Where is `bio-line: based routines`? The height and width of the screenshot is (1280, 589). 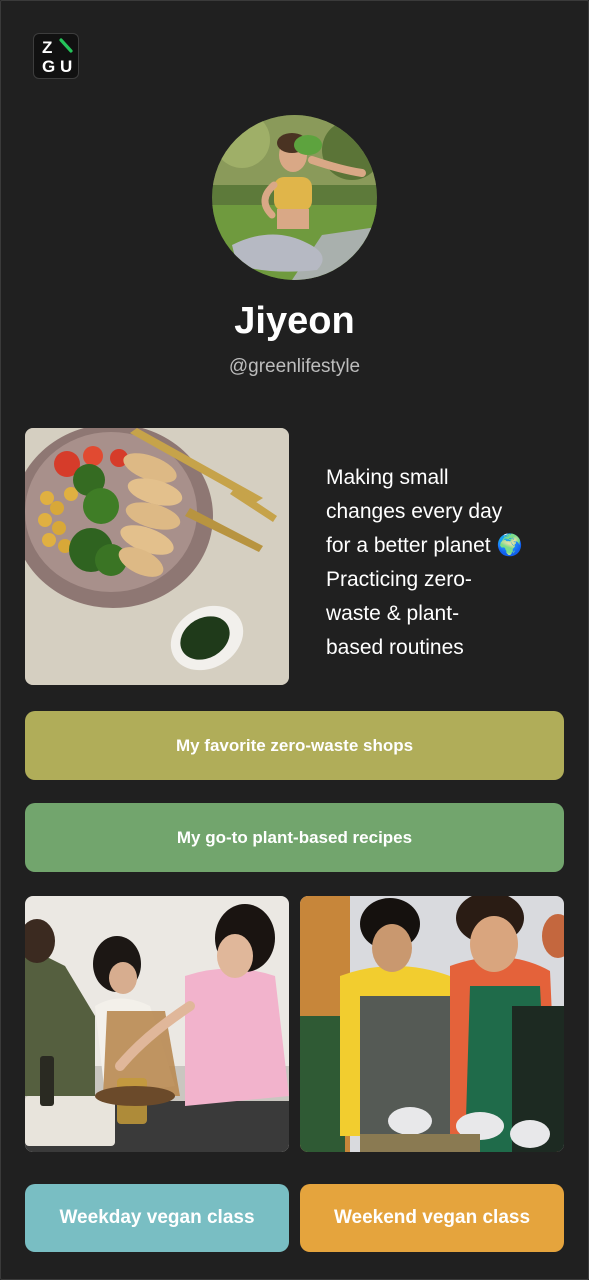
bio-line: based routines is located at coordinates (395, 647).